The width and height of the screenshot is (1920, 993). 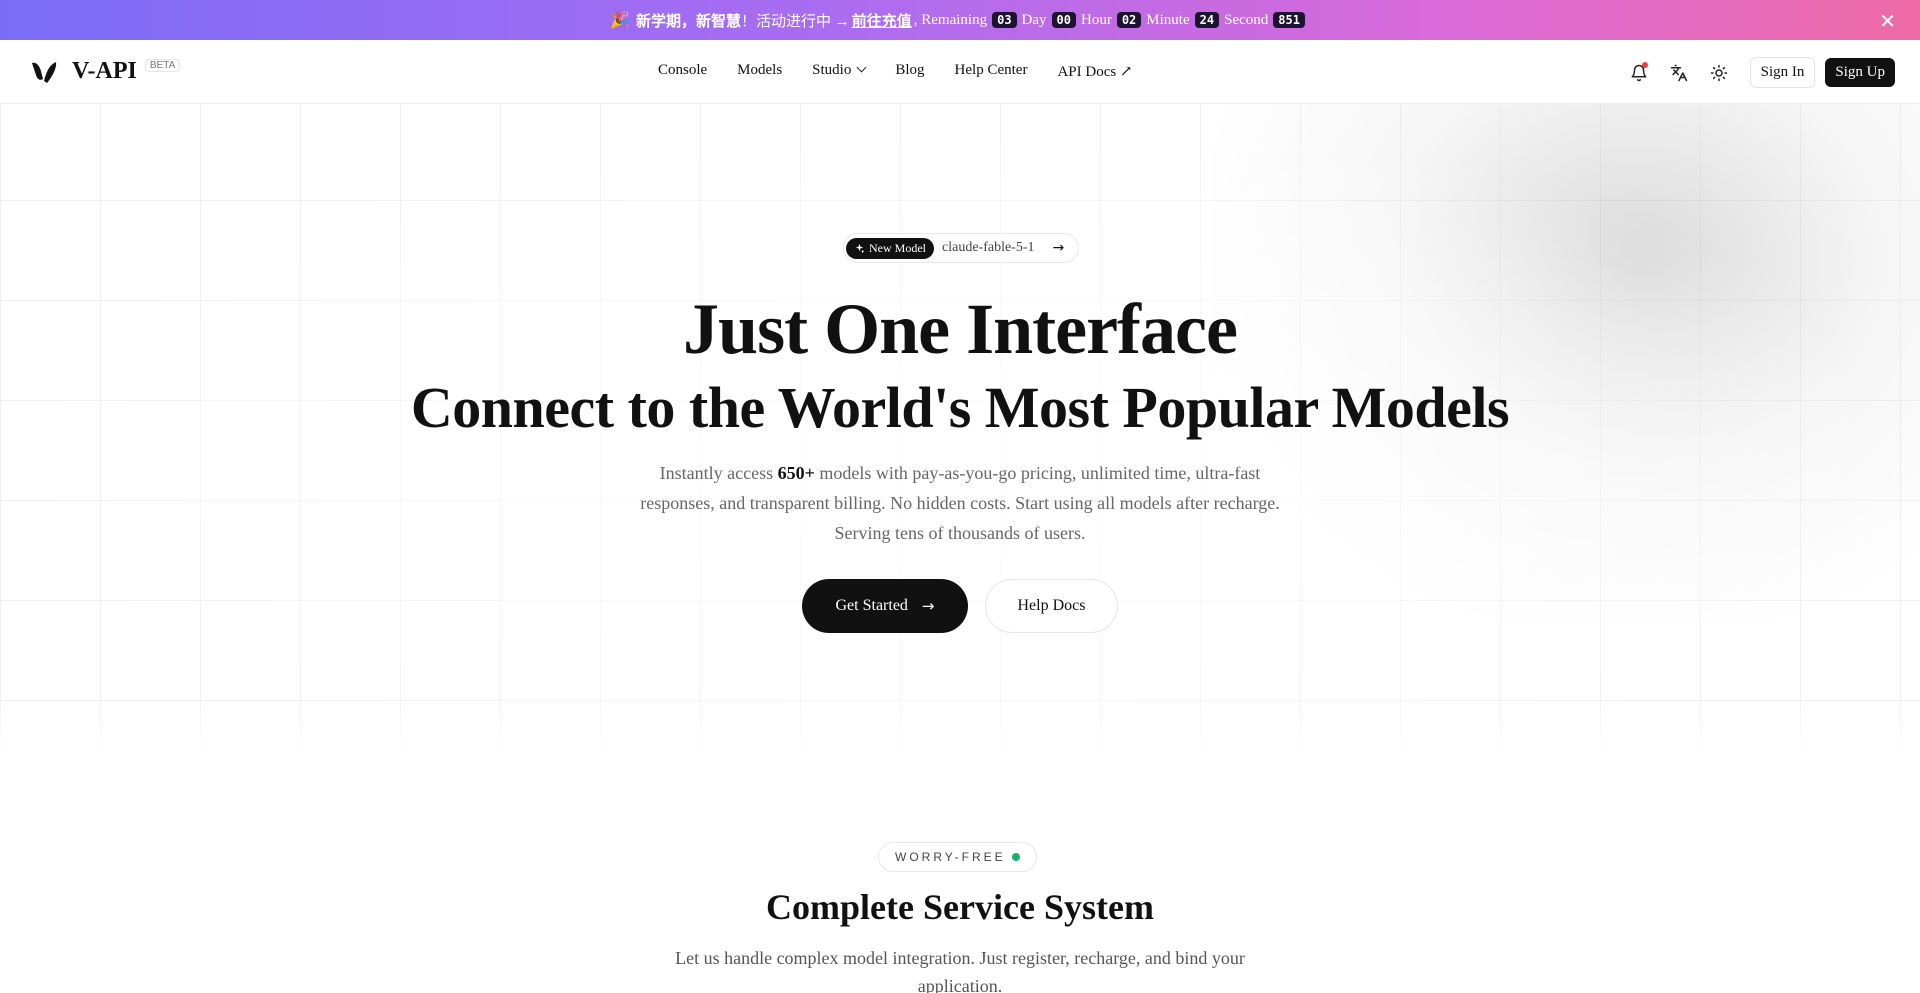 I want to click on help-docs-button: Help Docs, so click(x=1051, y=606).